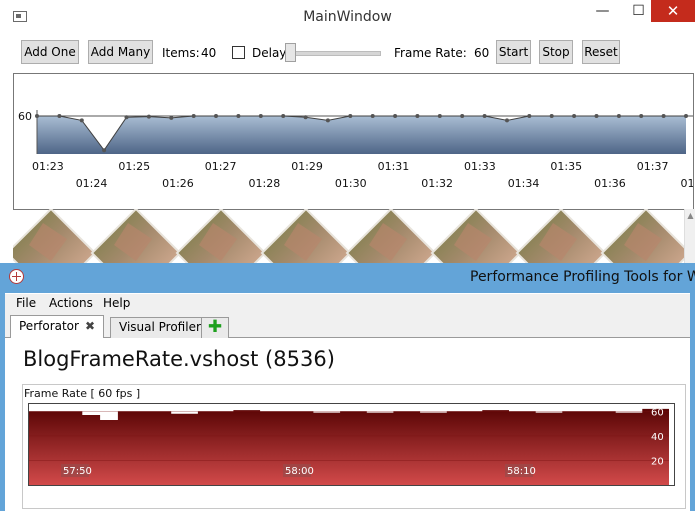  Describe the element at coordinates (238, 52) in the screenshot. I see `delay-checkbox` at that location.